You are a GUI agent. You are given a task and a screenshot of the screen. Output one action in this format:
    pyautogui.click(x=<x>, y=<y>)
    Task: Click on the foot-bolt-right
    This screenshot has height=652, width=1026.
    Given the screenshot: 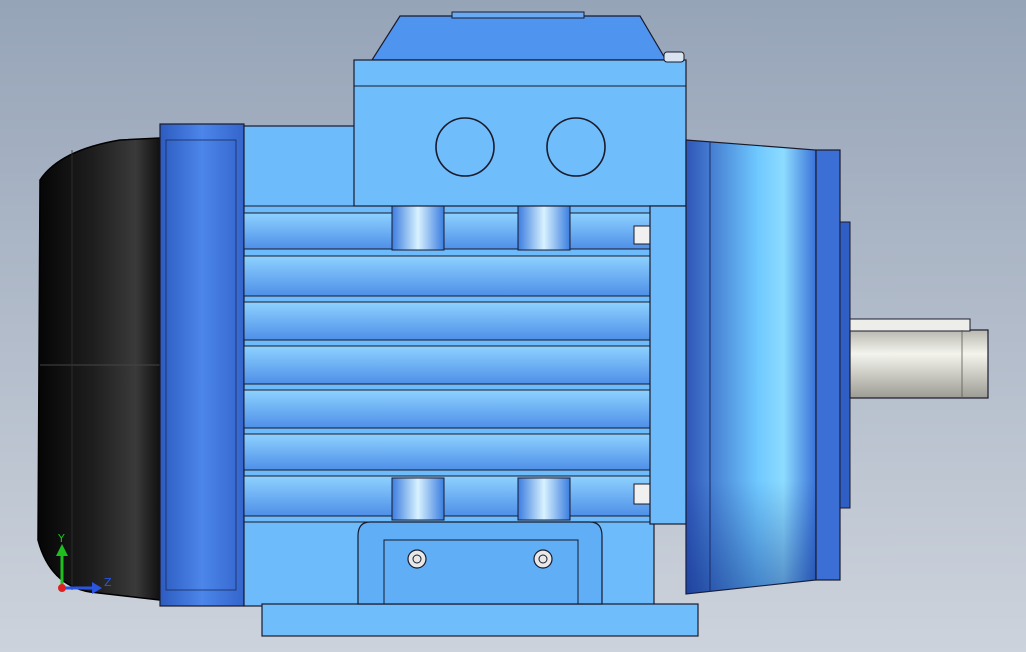 What is the action you would take?
    pyautogui.click(x=543, y=559)
    